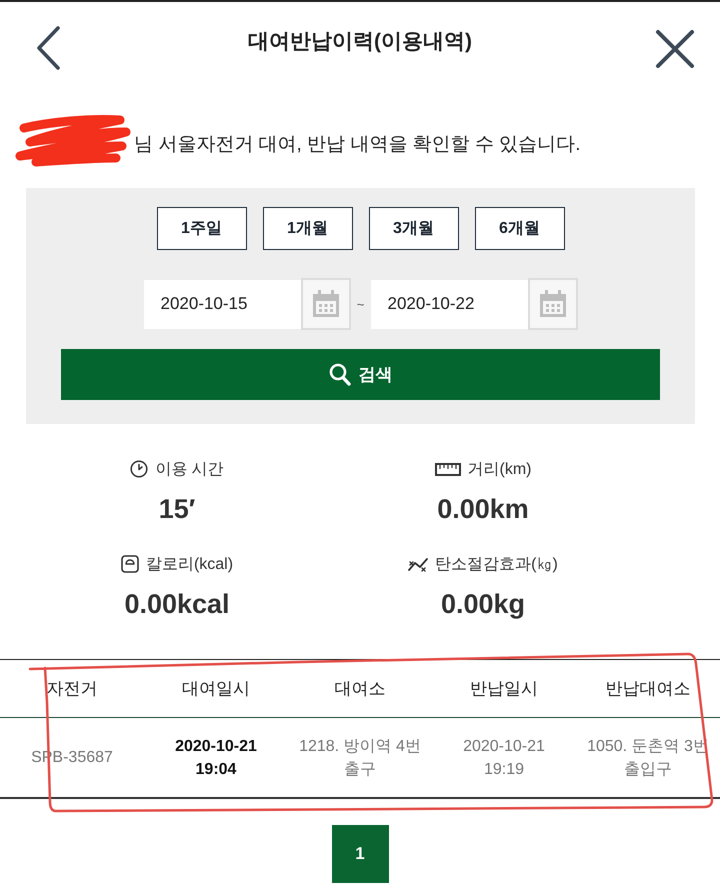 This screenshot has height=895, width=720. Describe the element at coordinates (177, 604) in the screenshot. I see `stat-value: 0.00kcal` at that location.